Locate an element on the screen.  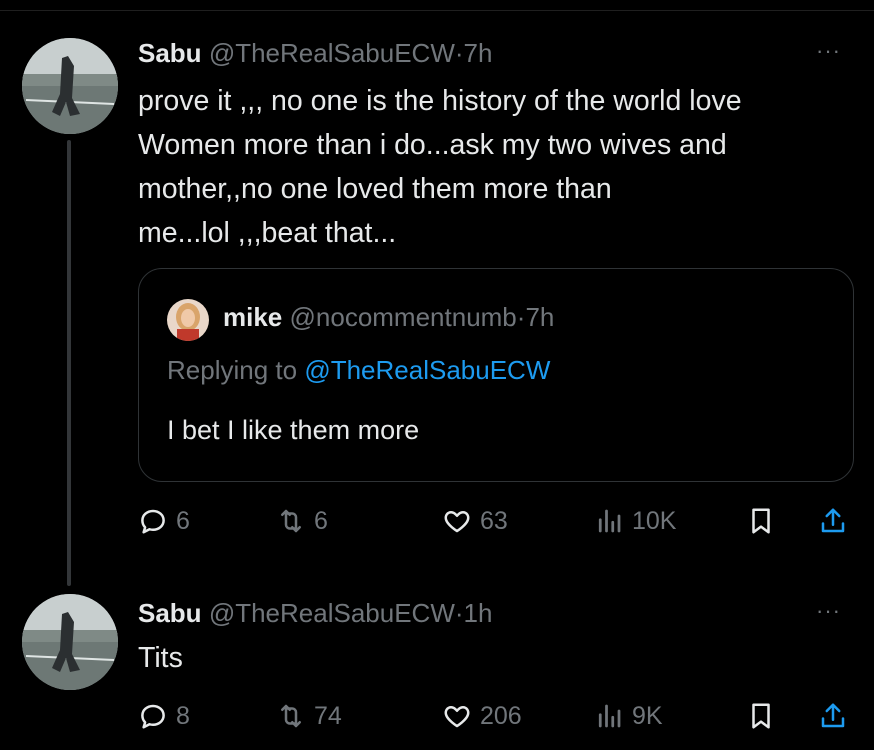
tweet-text: Tits is located at coordinates (498, 658).